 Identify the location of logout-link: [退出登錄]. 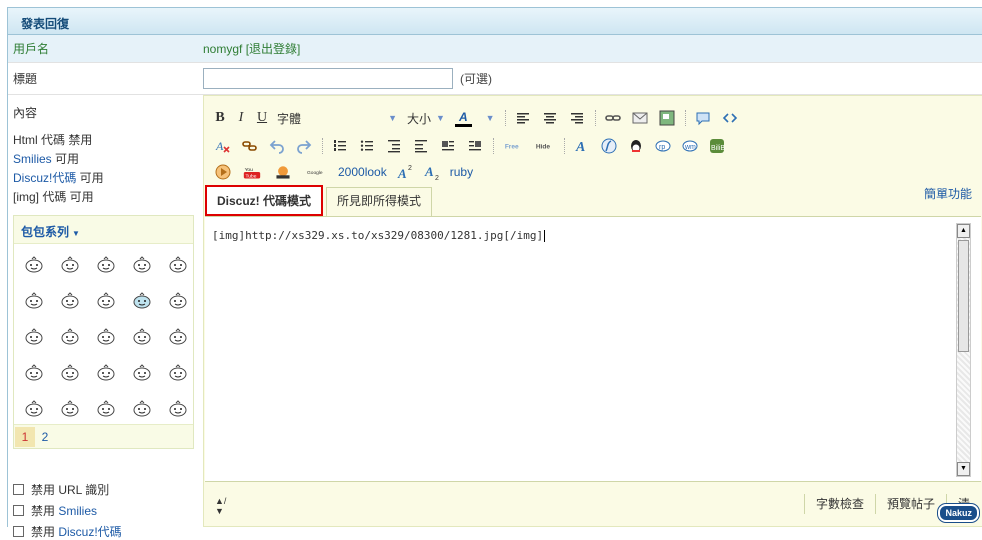
(273, 49).